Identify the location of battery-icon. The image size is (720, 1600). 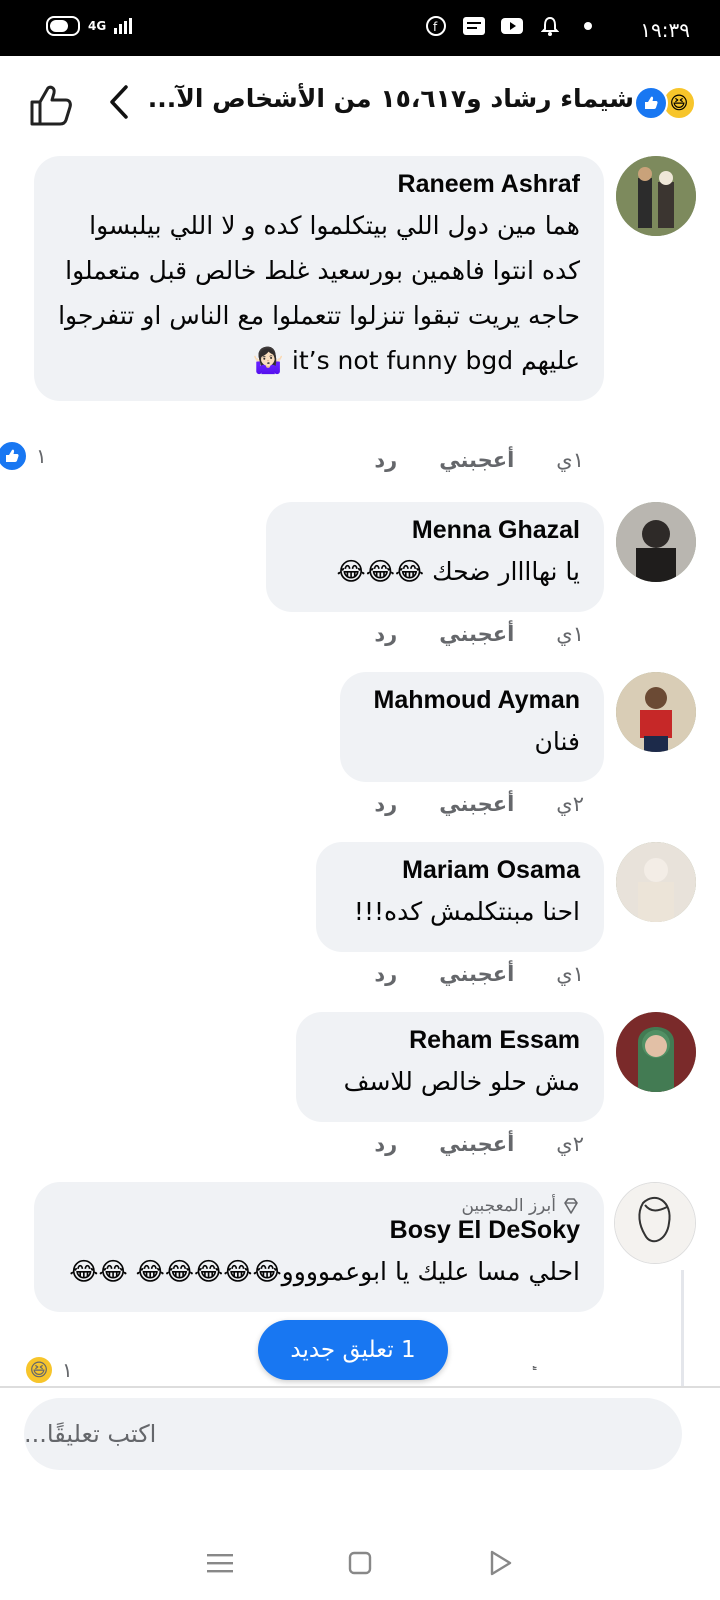
(63, 26).